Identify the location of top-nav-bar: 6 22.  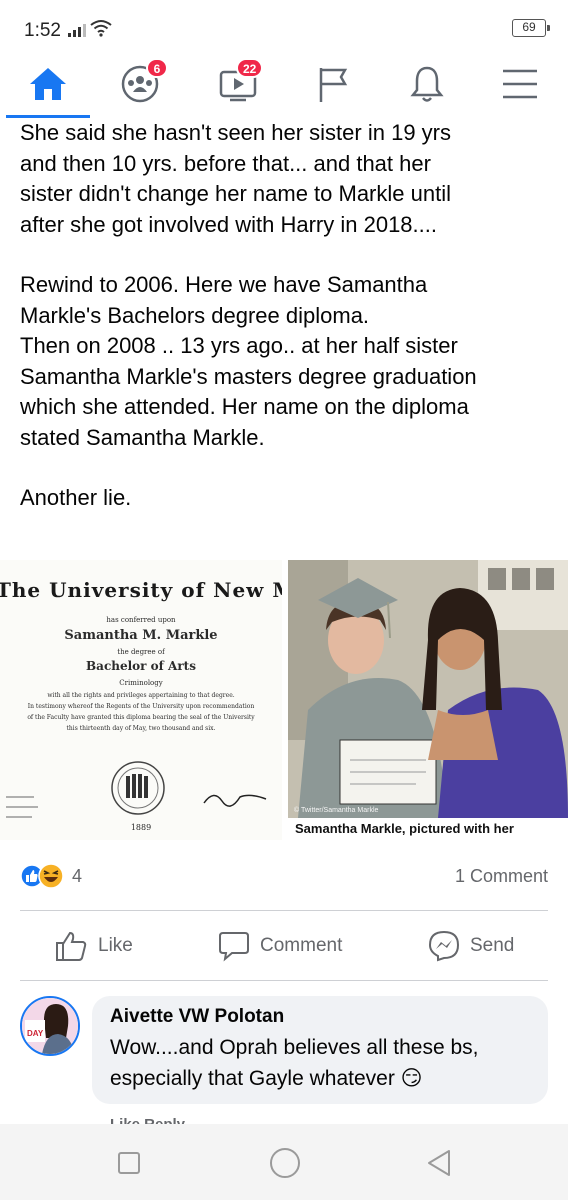
(284, 85).